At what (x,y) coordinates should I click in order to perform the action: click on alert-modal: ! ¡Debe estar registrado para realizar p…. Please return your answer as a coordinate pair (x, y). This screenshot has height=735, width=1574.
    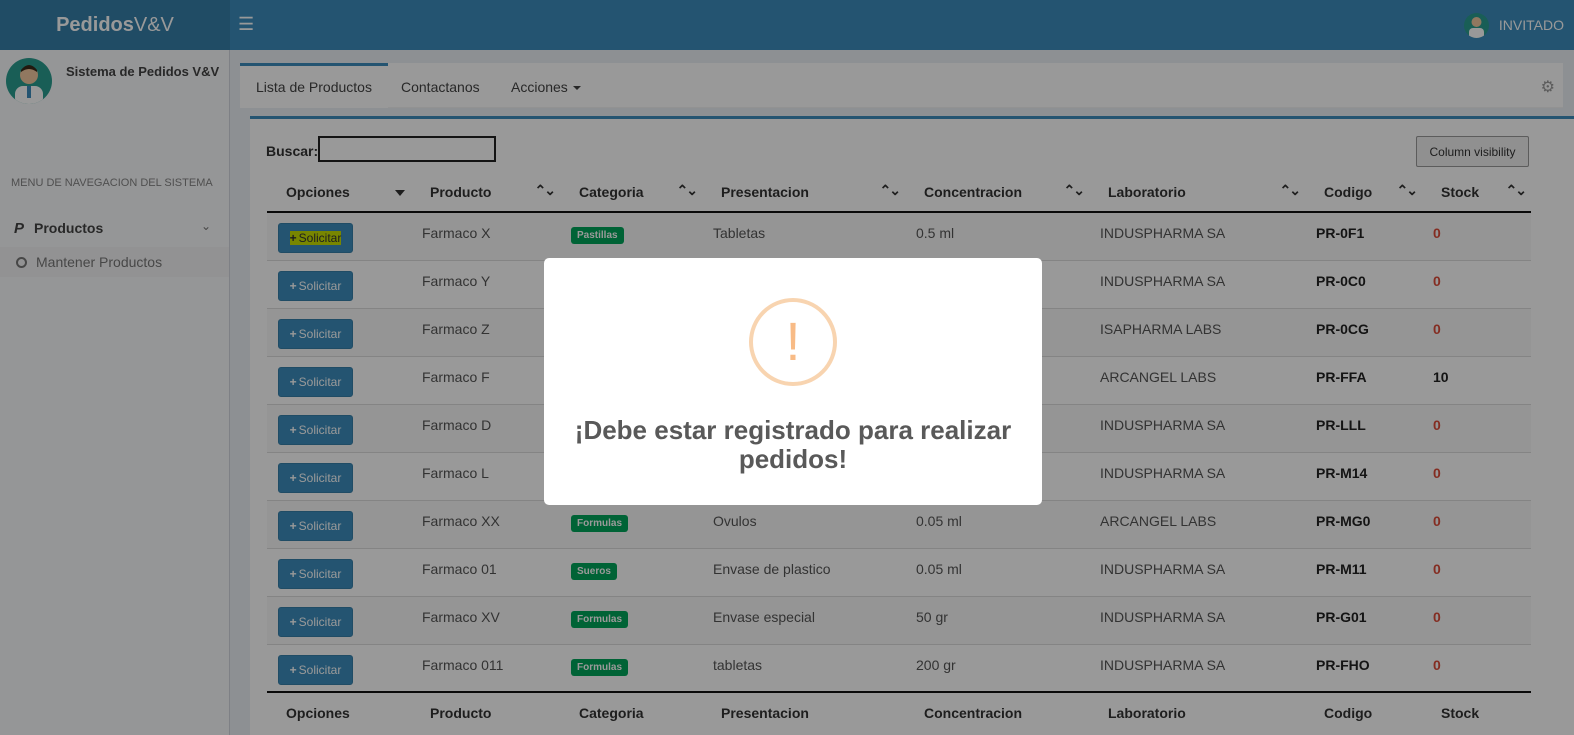
    Looking at the image, I should click on (793, 381).